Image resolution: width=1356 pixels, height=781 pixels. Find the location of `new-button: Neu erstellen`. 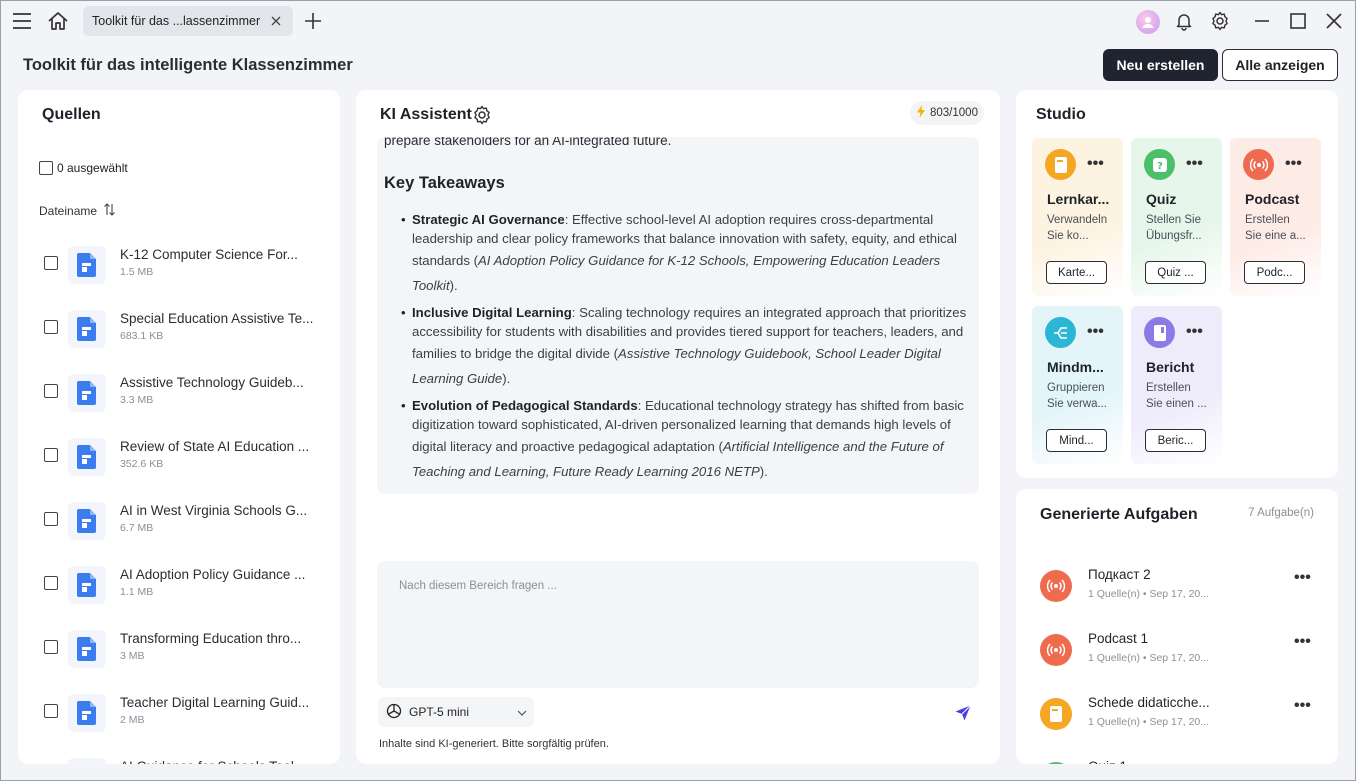

new-button: Neu erstellen is located at coordinates (1160, 65).